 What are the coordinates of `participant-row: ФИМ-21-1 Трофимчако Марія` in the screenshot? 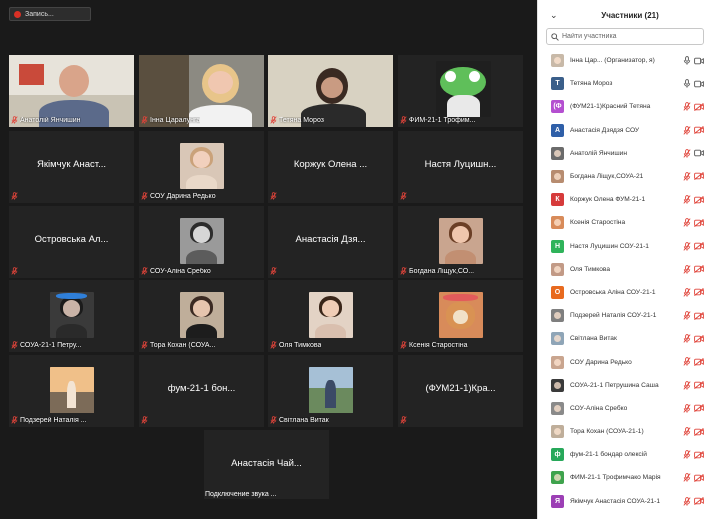 It's located at (622, 477).